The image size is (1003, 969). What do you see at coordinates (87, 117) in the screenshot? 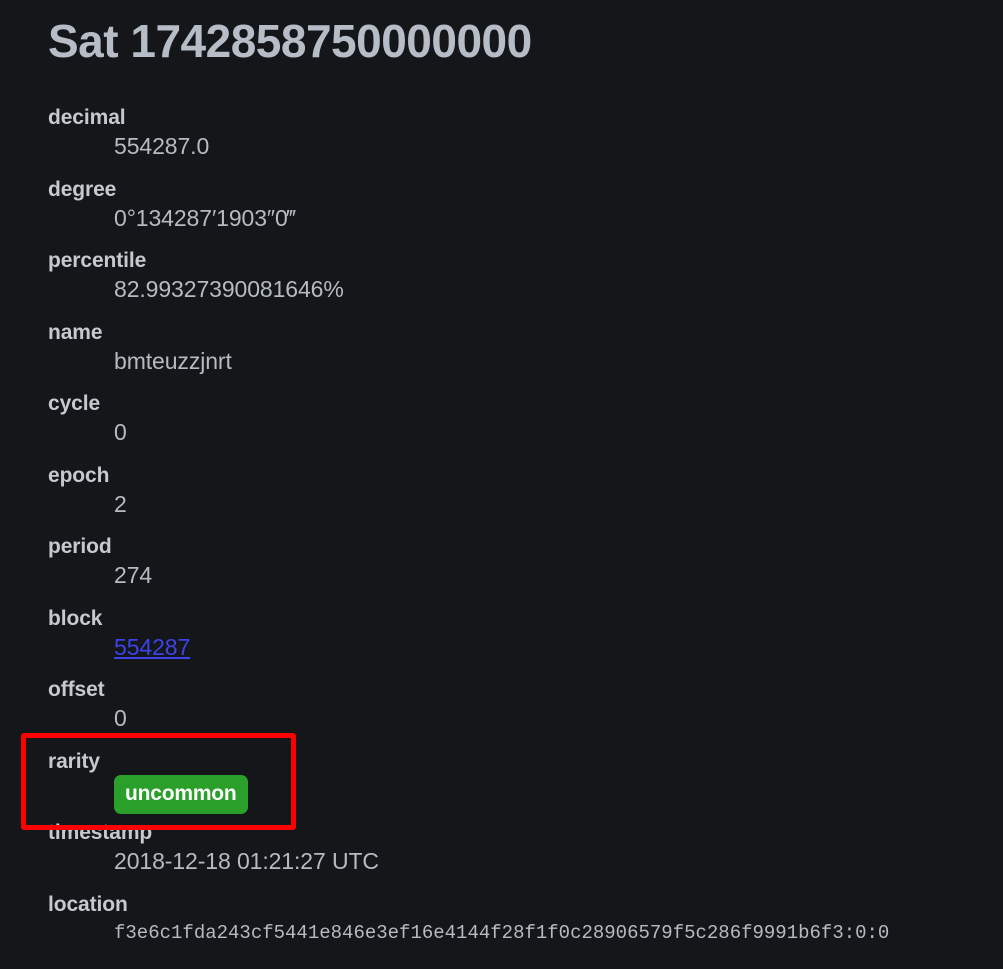
I see `field-label-decimal: decimal` at bounding box center [87, 117].